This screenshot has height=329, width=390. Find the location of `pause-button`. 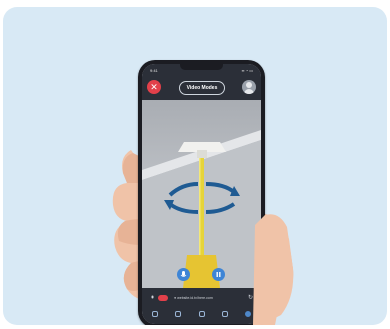

pause-button is located at coordinates (218, 274).